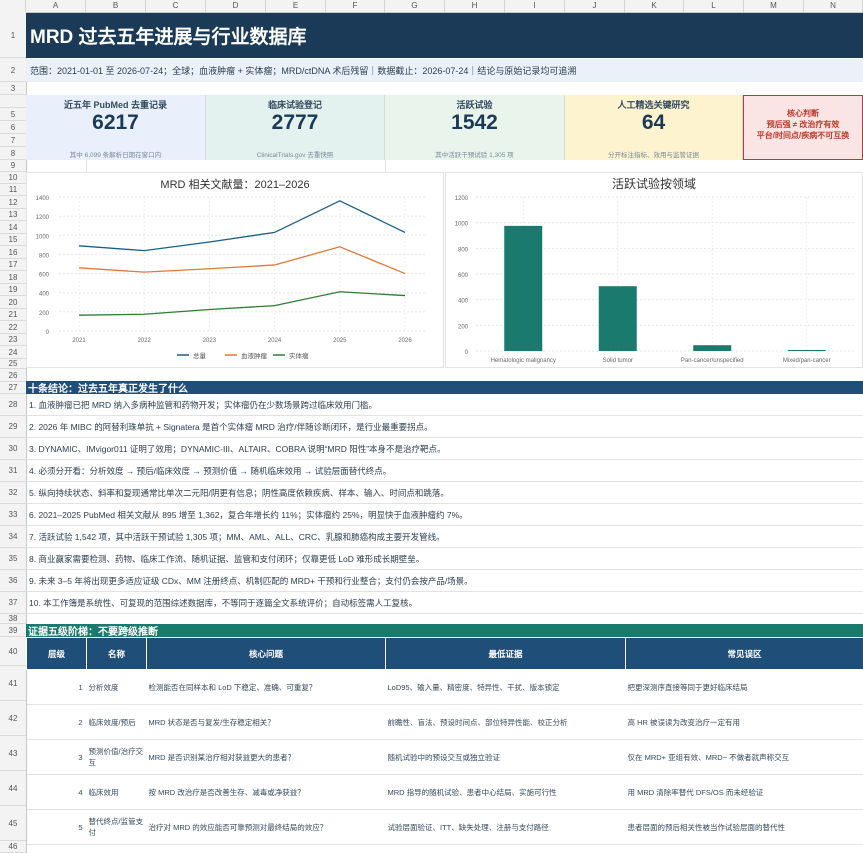 This screenshot has width=863, height=853. I want to click on x-tick-label: Solid tumor, so click(618, 361).